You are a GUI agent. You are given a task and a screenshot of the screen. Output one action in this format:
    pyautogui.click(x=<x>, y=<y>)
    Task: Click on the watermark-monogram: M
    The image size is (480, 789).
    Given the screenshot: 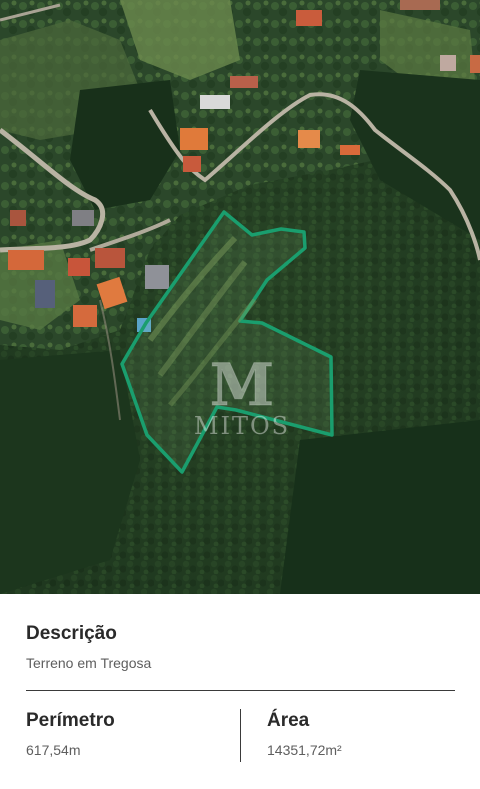 What is the action you would take?
    pyautogui.click(x=242, y=385)
    